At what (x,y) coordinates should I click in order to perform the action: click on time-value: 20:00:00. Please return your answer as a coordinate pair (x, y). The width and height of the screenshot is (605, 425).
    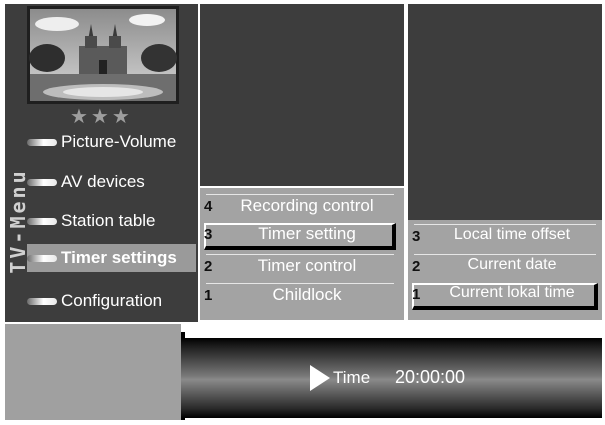
    Looking at the image, I should click on (430, 377).